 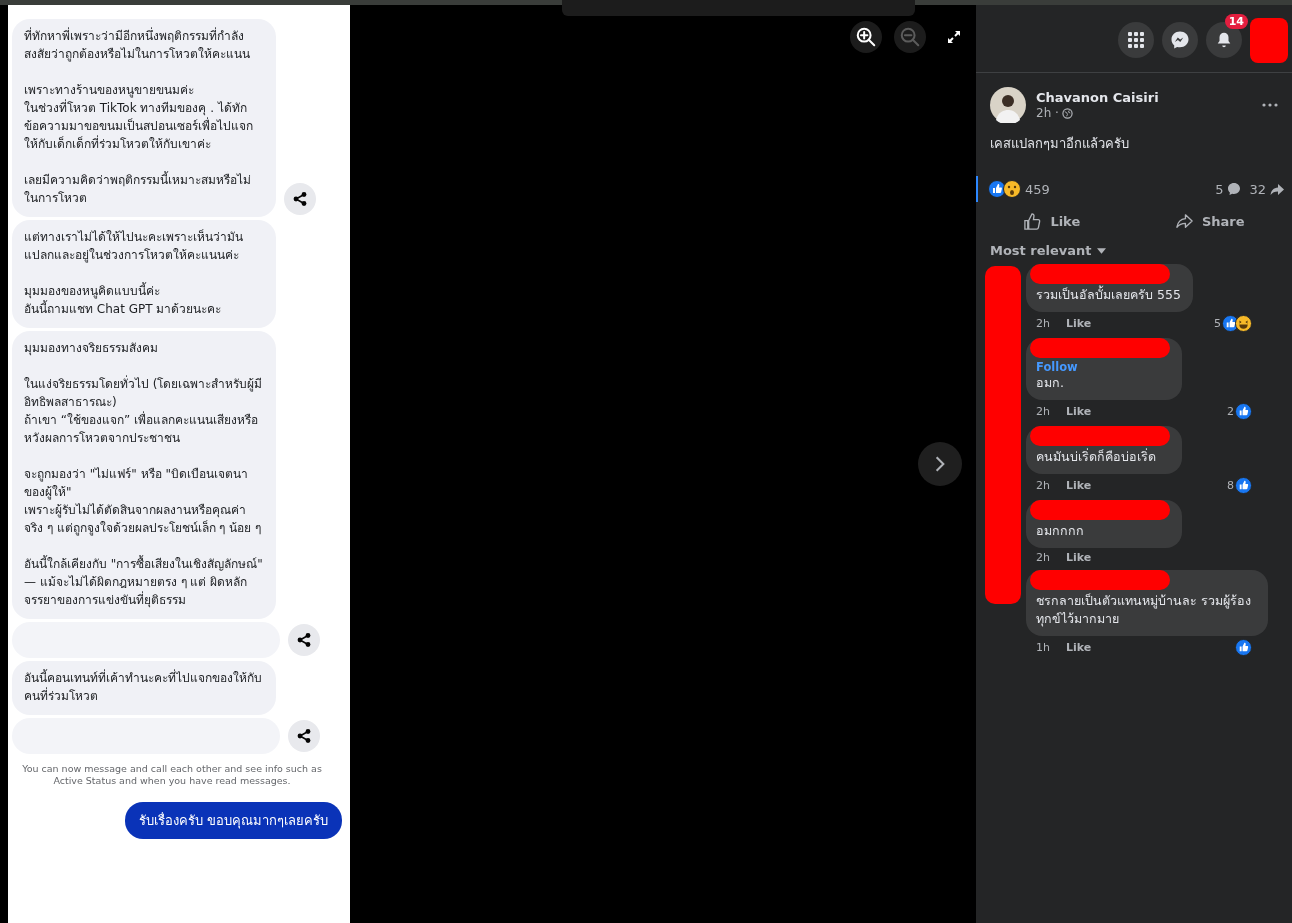 I want to click on post-caption: เคสแปลกๆมาอีกแล้วครับ, so click(x=1059, y=144).